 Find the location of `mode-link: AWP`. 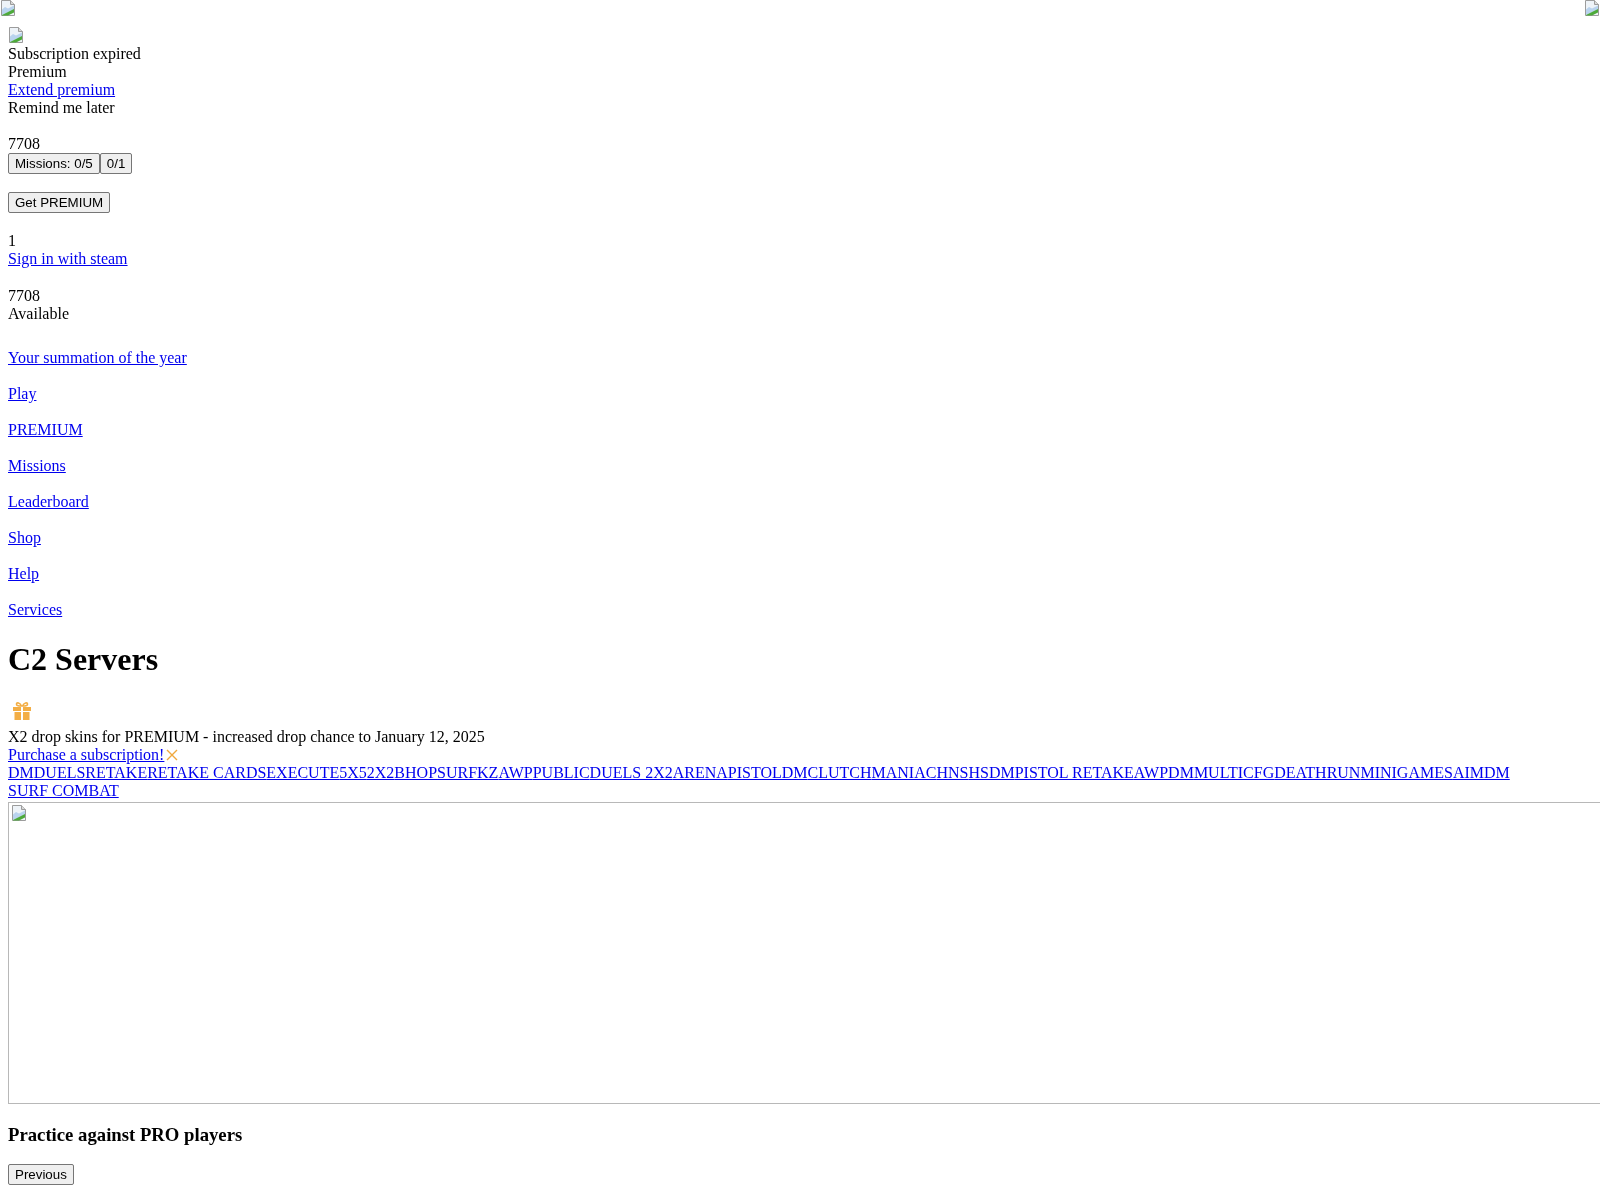

mode-link: AWP is located at coordinates (515, 773).